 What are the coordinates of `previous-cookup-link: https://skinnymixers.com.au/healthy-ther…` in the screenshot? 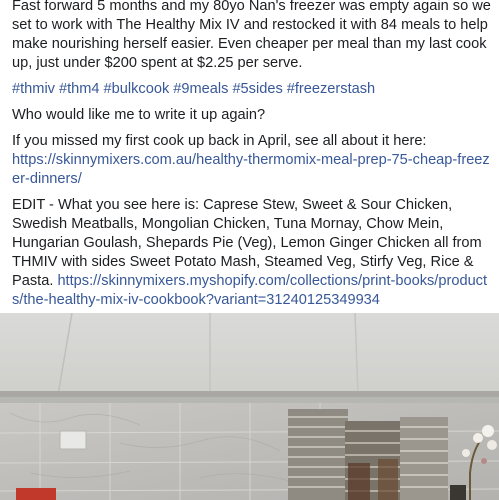 It's located at (251, 169).